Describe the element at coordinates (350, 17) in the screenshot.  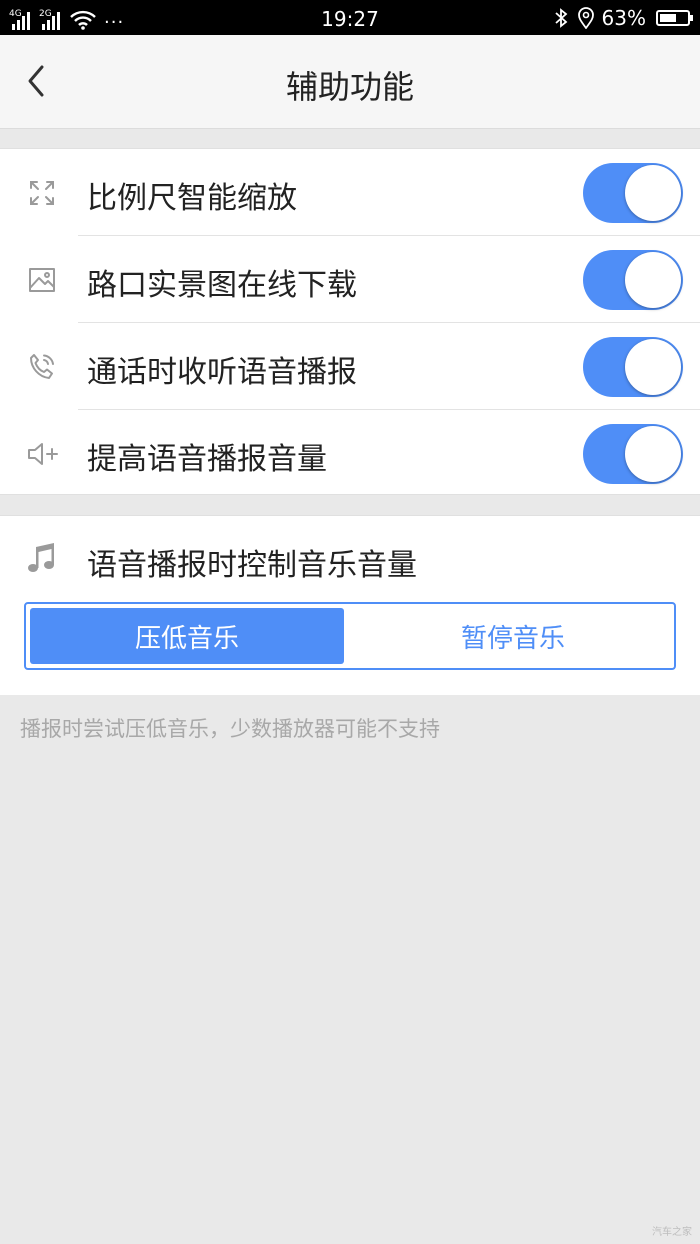
I see `status-bar: 4G 2G ··· 19:27 63%` at that location.